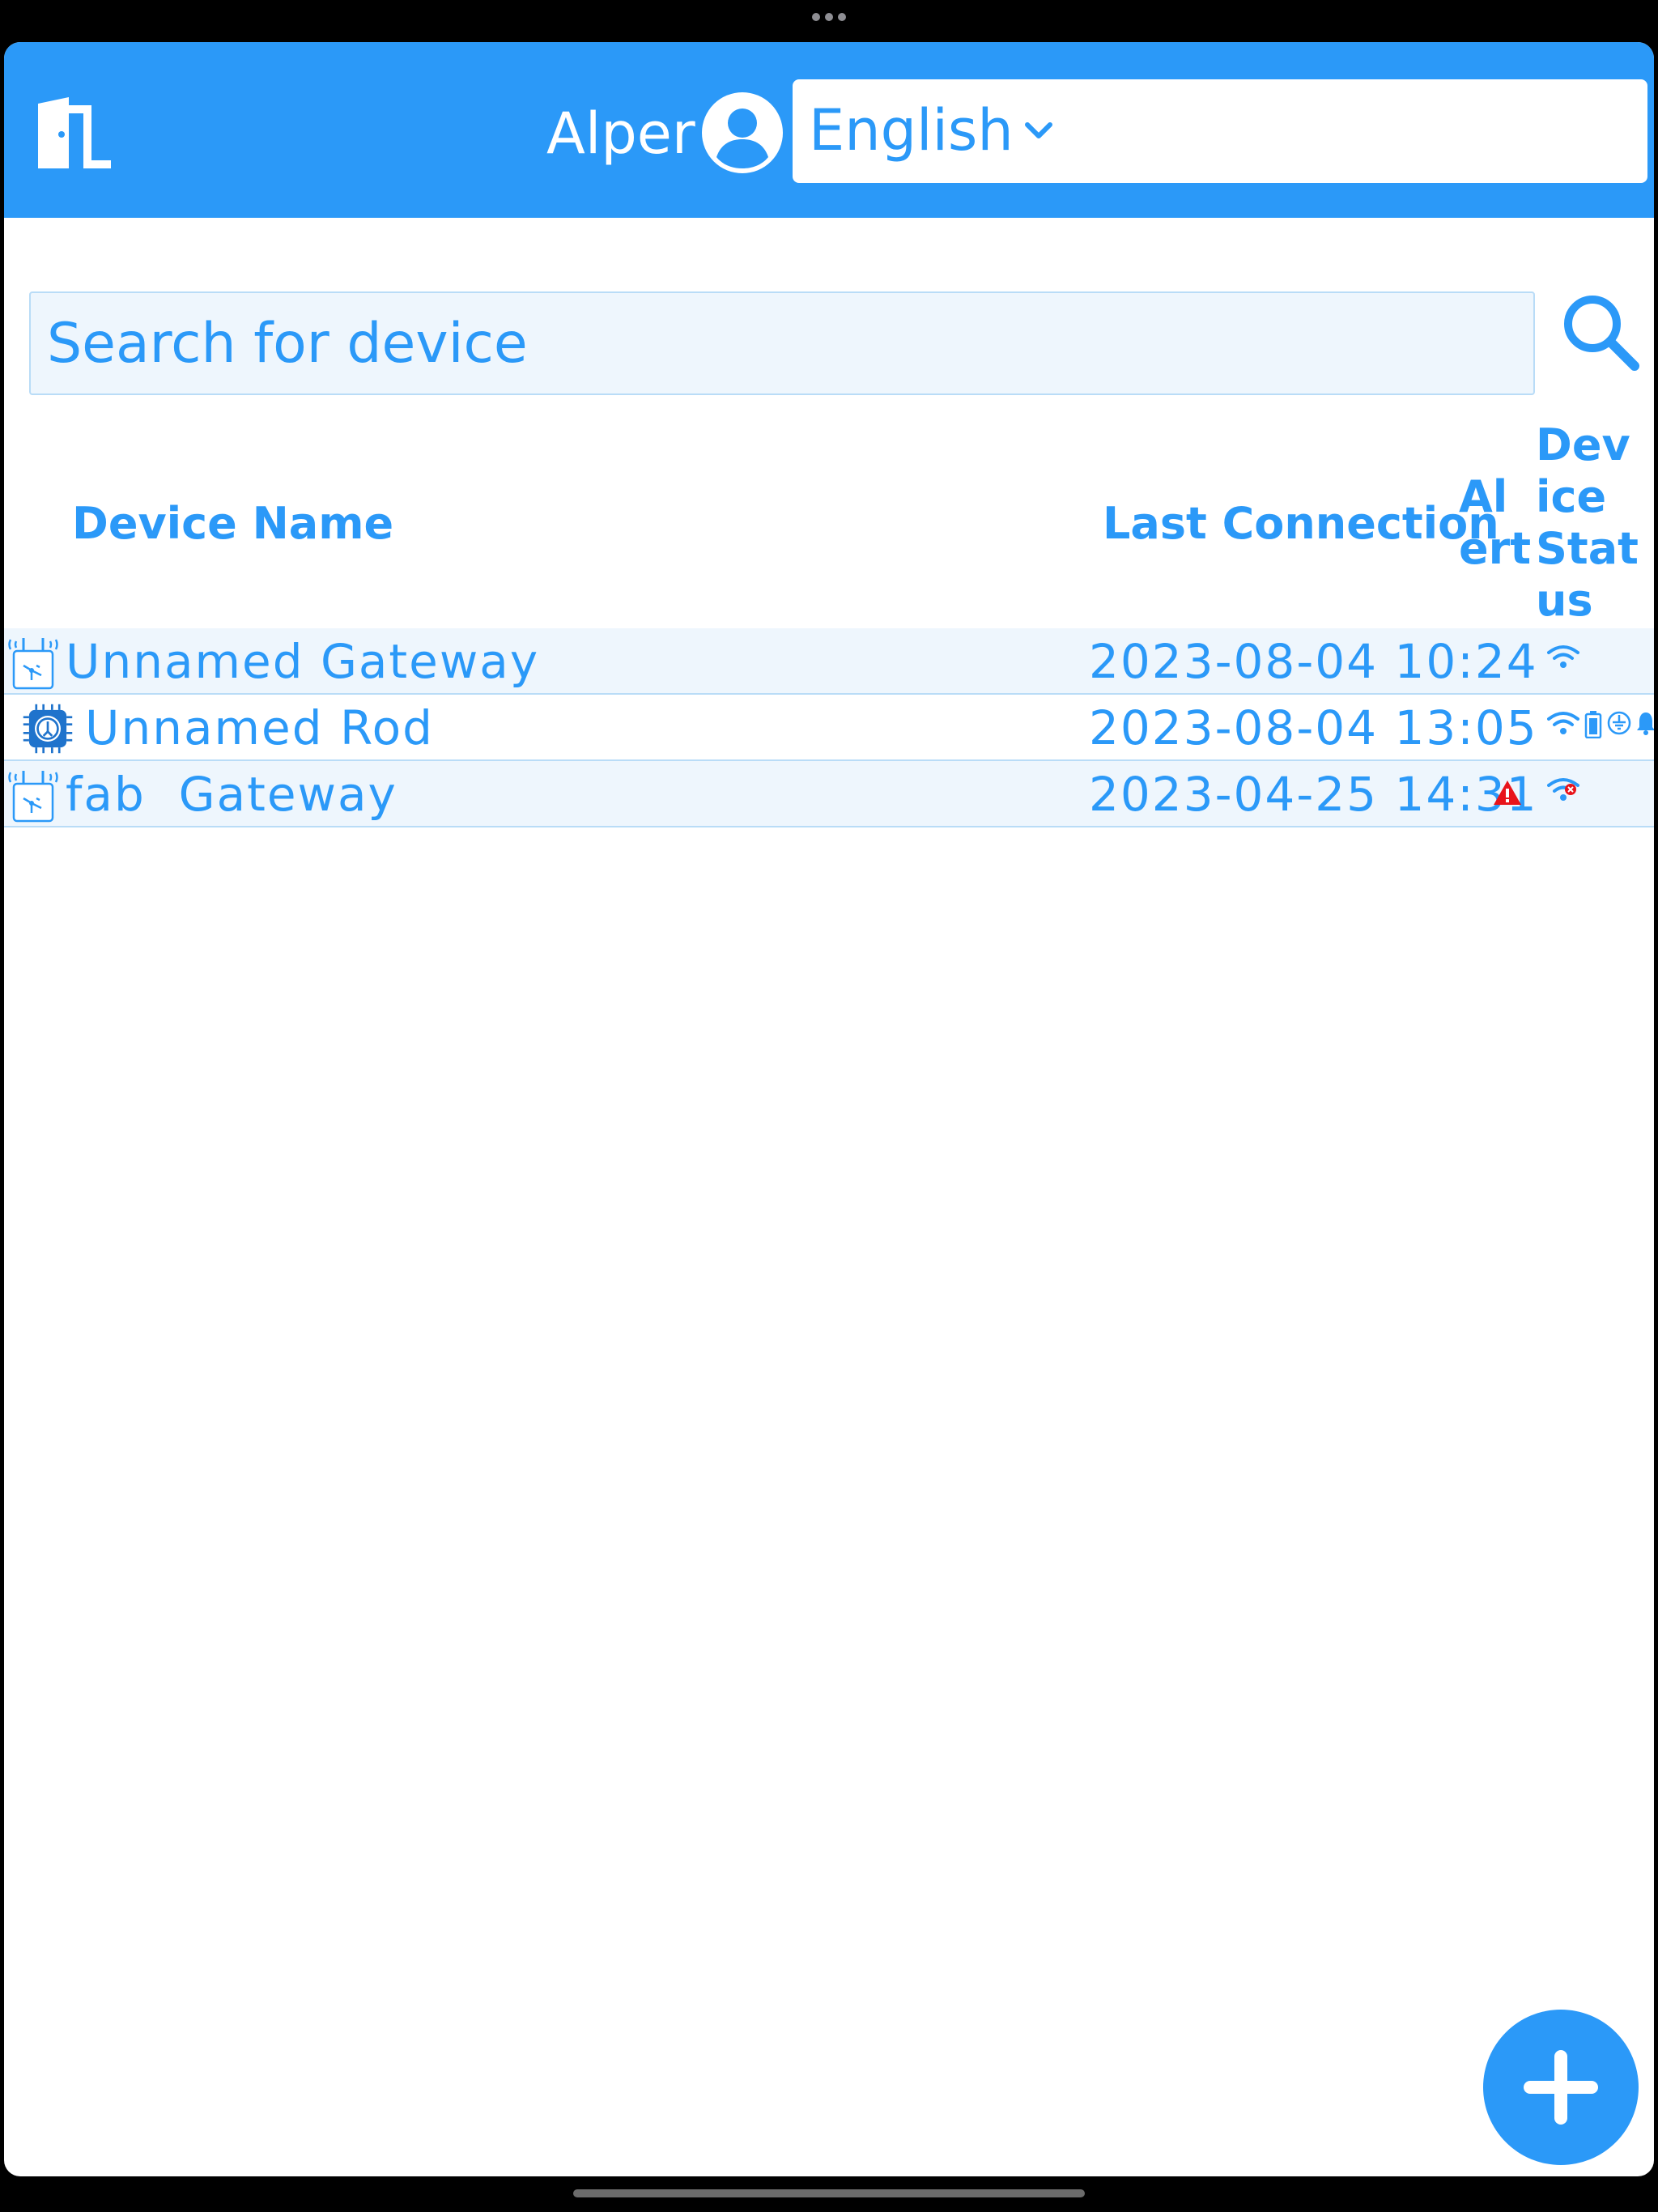 The image size is (1658, 2212). I want to click on rod-chip-icon, so click(48, 729).